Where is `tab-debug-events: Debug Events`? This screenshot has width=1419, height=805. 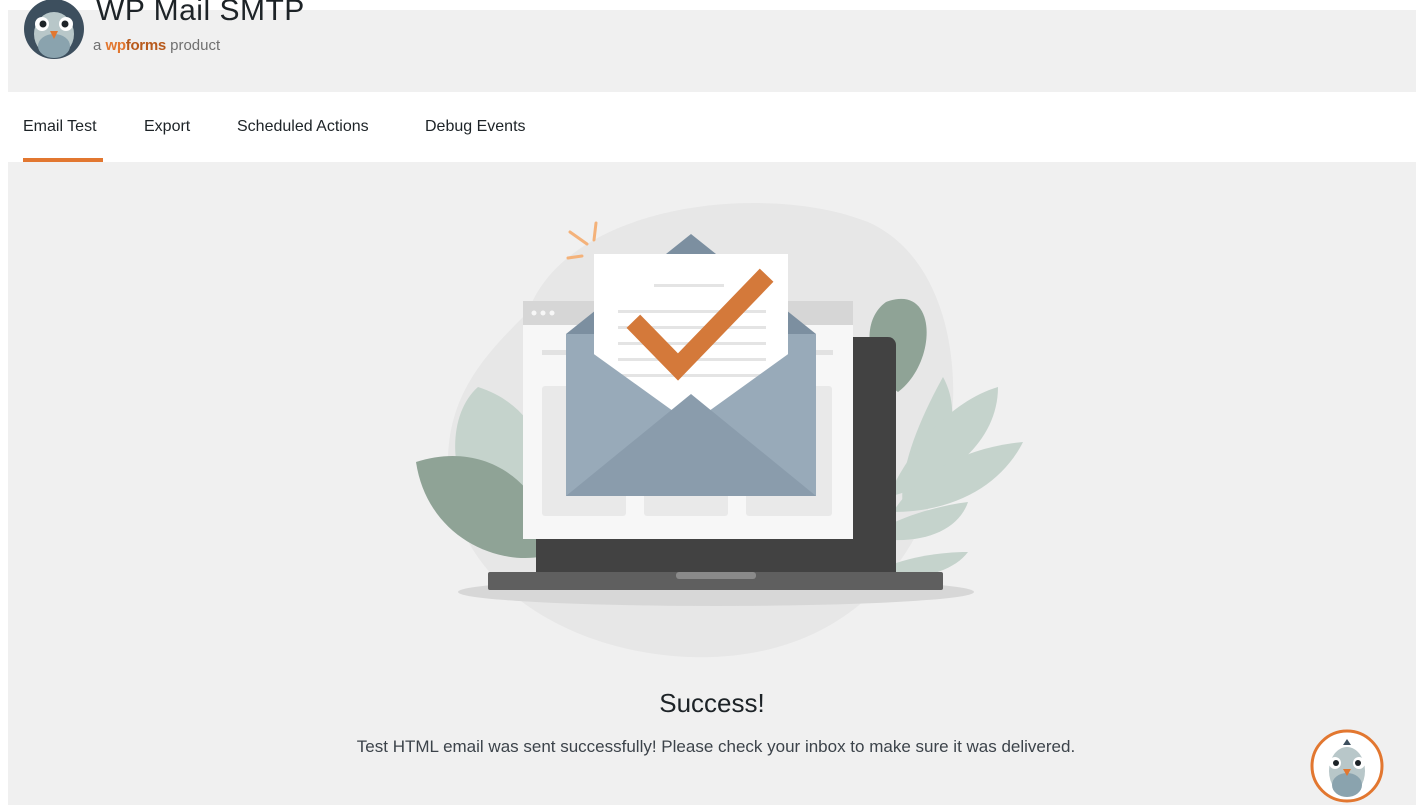
tab-debug-events: Debug Events is located at coordinates (475, 127).